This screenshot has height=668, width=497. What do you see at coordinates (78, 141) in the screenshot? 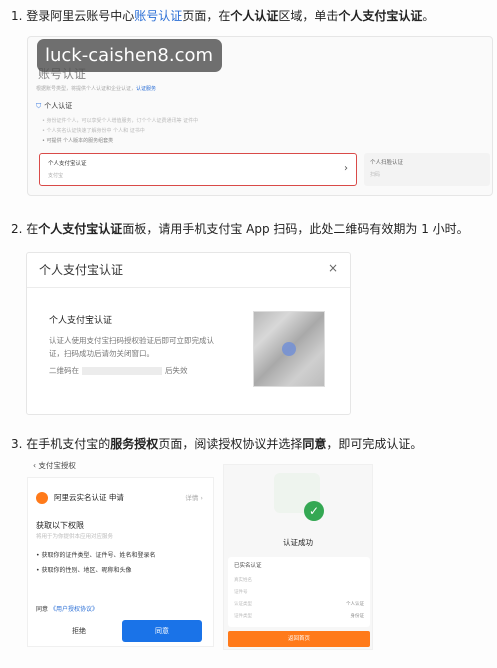
I see `bullet-text: • 可提供 个人版本的服务组套类` at bounding box center [78, 141].